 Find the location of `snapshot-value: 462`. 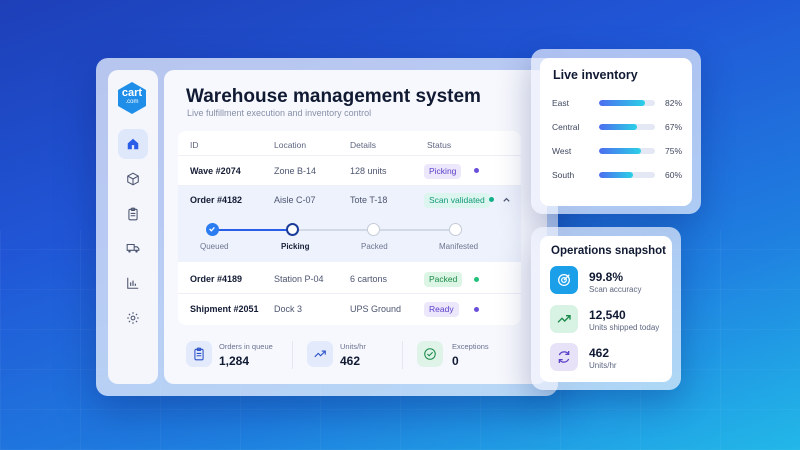

snapshot-value: 462 is located at coordinates (599, 353).